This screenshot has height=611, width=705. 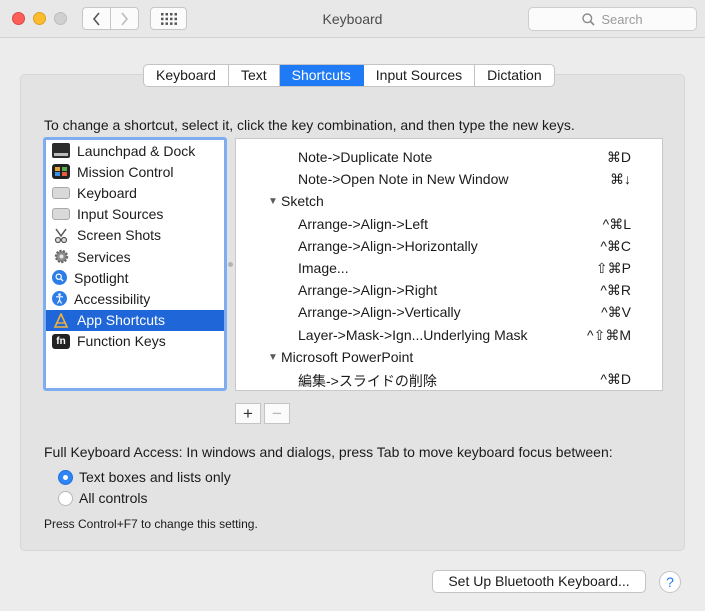 I want to click on accessibility-icon, so click(x=59, y=299).